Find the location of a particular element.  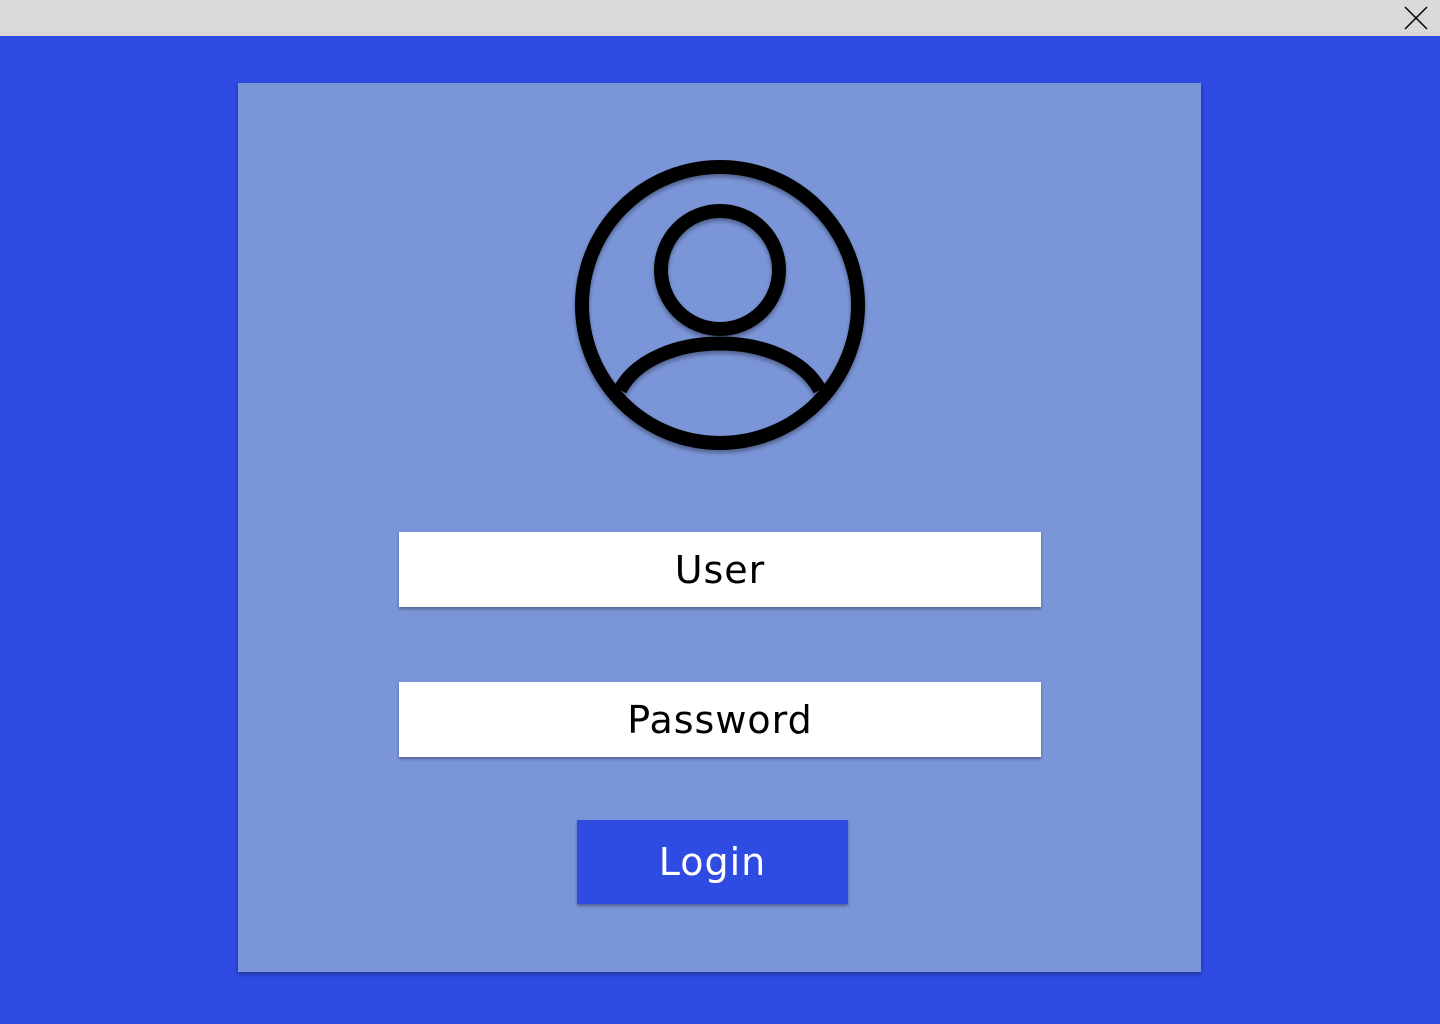

login-button-label: Login is located at coordinates (712, 862).